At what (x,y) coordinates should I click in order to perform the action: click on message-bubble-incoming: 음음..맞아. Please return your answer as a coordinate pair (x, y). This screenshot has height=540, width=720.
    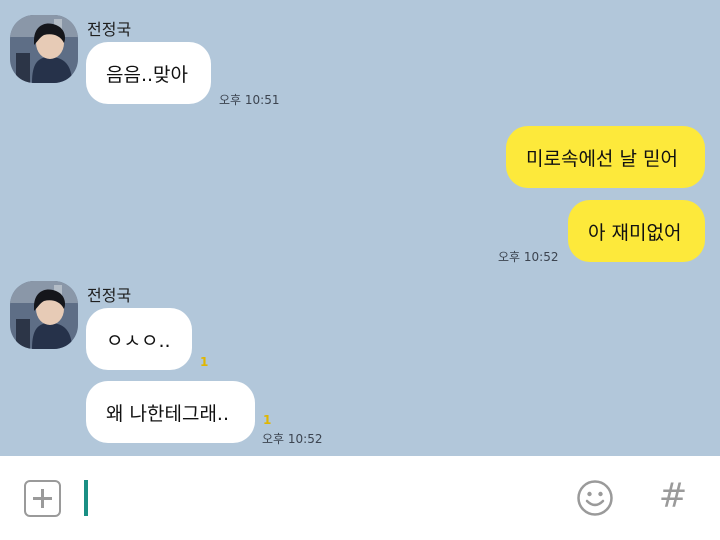
    Looking at the image, I should click on (148, 73).